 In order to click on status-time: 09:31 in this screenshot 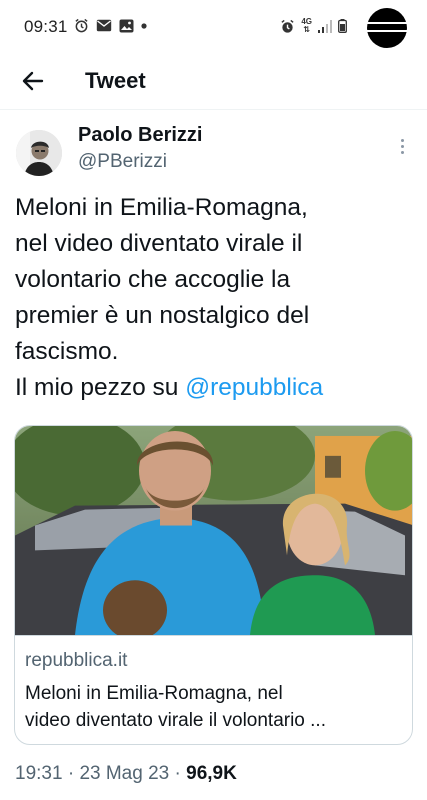, I will do `click(46, 26)`.